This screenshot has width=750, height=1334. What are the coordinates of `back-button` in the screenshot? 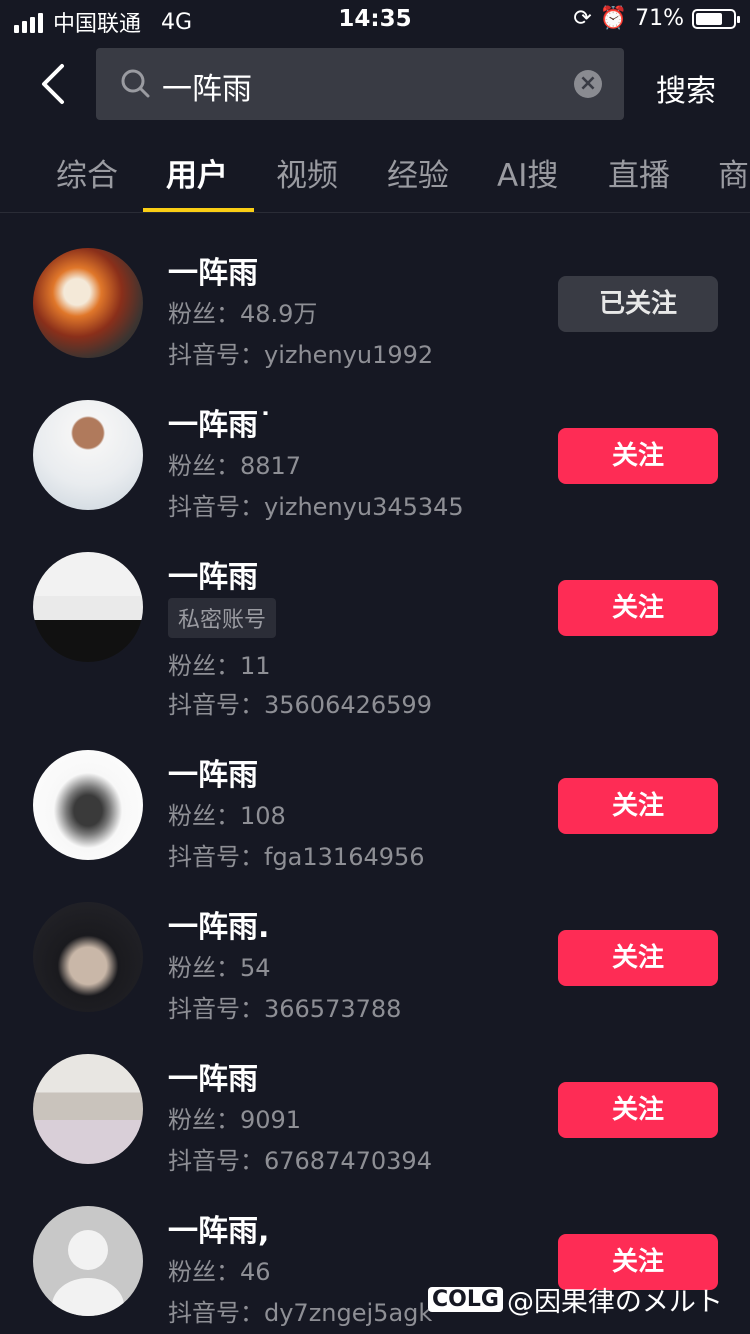 It's located at (54, 84).